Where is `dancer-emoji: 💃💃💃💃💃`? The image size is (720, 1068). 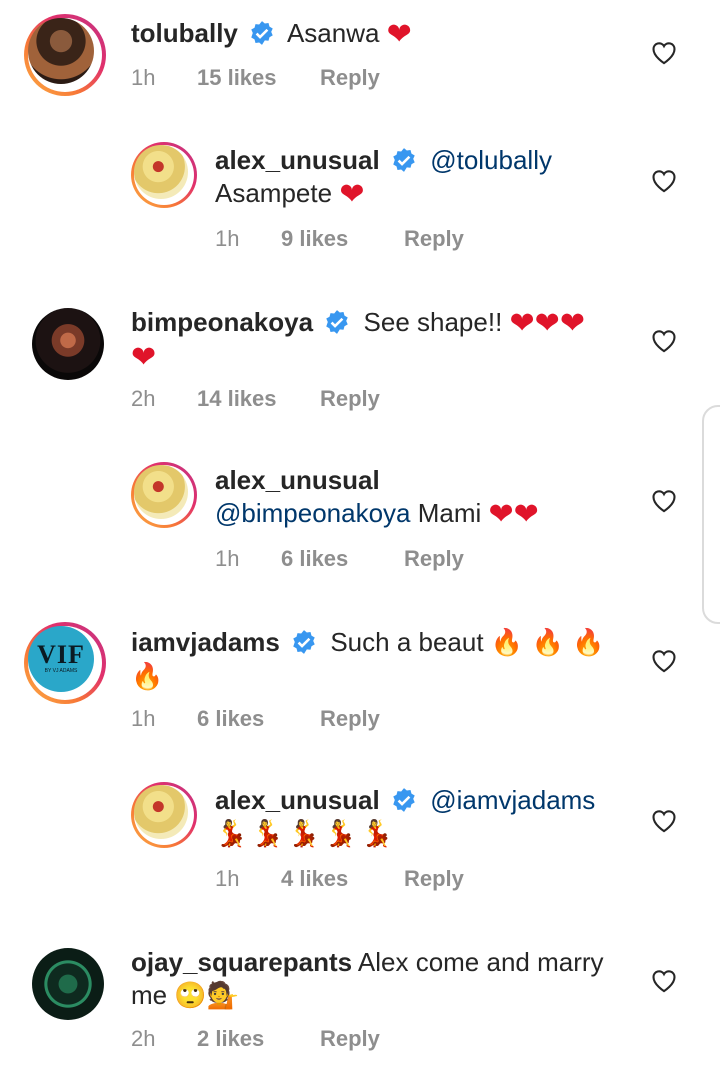 dancer-emoji: 💃💃💃💃💃 is located at coordinates (306, 834).